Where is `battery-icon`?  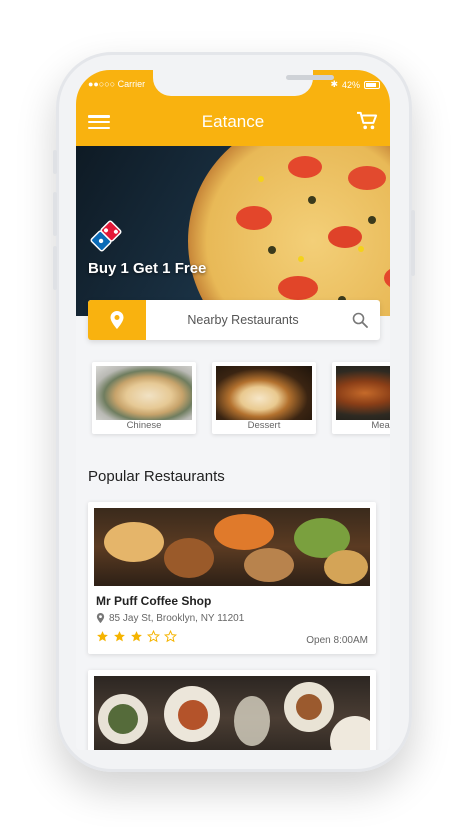
battery-icon is located at coordinates (372, 84).